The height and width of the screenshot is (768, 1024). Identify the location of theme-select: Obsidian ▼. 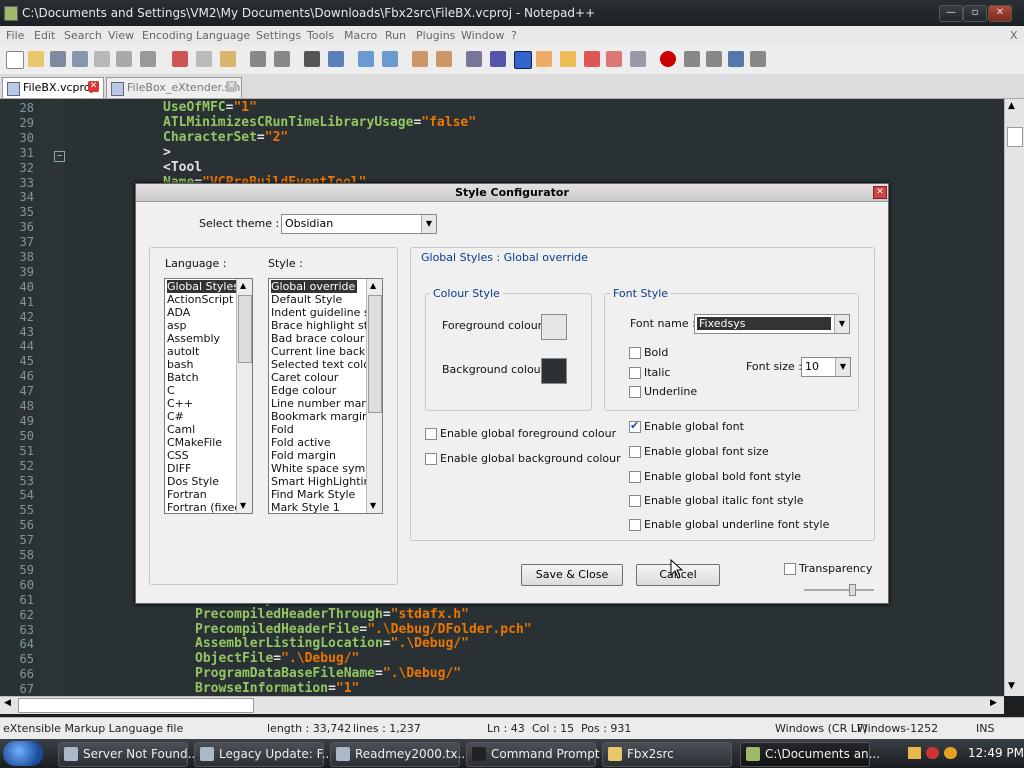
(359, 224).